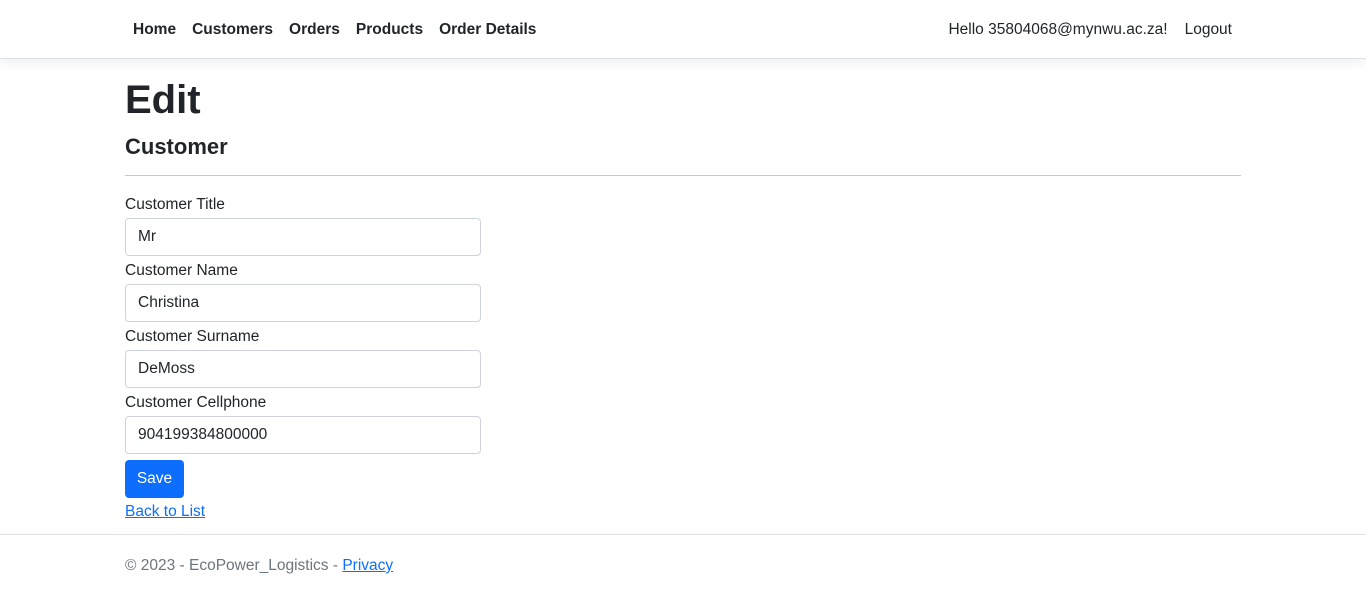 This screenshot has height=595, width=1366. What do you see at coordinates (165, 512) in the screenshot?
I see `back-to-list-link: Back to List` at bounding box center [165, 512].